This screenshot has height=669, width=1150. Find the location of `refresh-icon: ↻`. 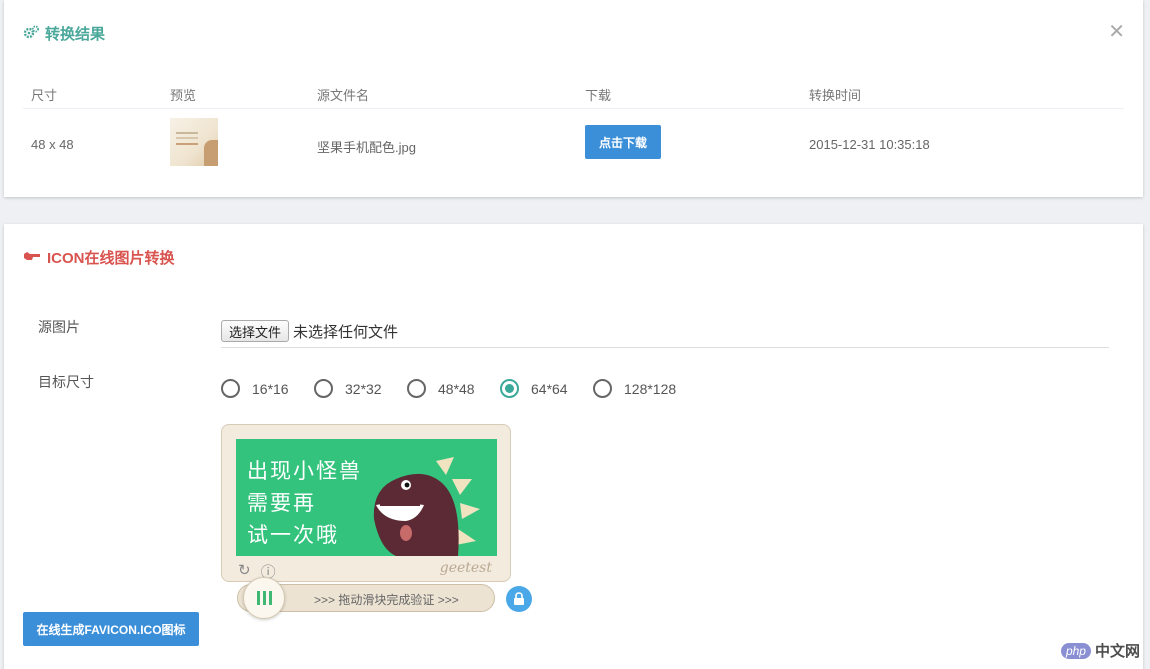

refresh-icon: ↻ is located at coordinates (244, 571).